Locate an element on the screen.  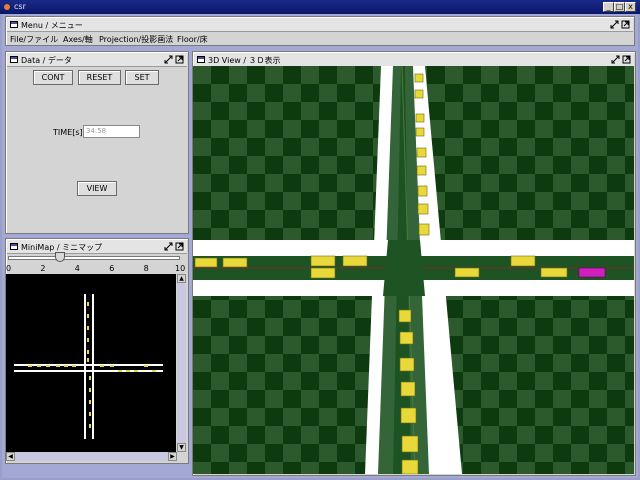
data-frame-titlebar: Data / データ is located at coordinates (97, 60).